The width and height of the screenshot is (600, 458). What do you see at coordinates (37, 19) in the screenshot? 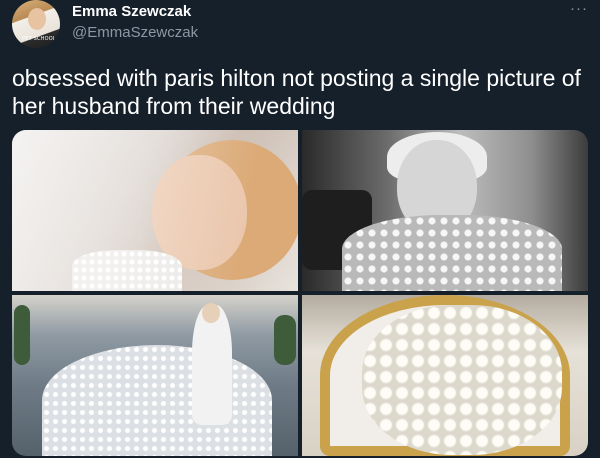
I see `avatar-face` at bounding box center [37, 19].